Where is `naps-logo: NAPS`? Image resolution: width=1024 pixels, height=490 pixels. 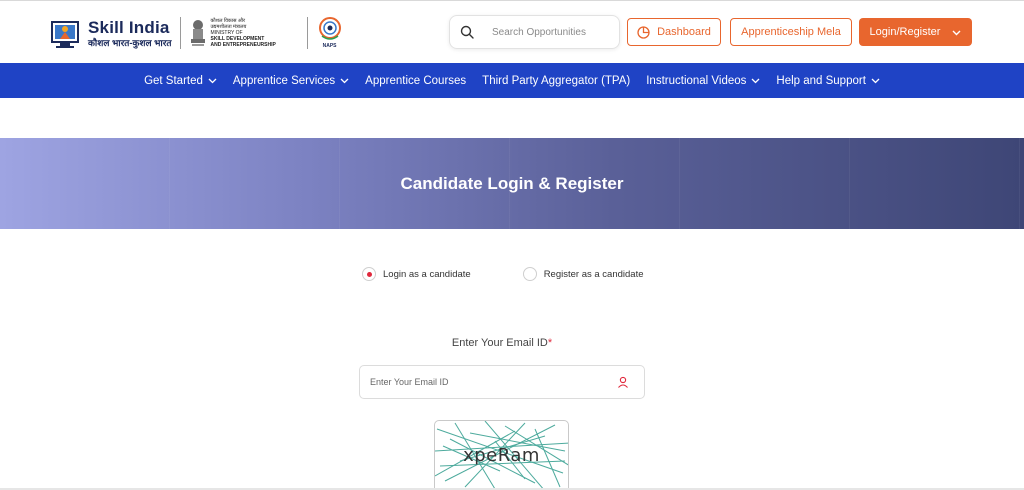
naps-logo: NAPS is located at coordinates (330, 33).